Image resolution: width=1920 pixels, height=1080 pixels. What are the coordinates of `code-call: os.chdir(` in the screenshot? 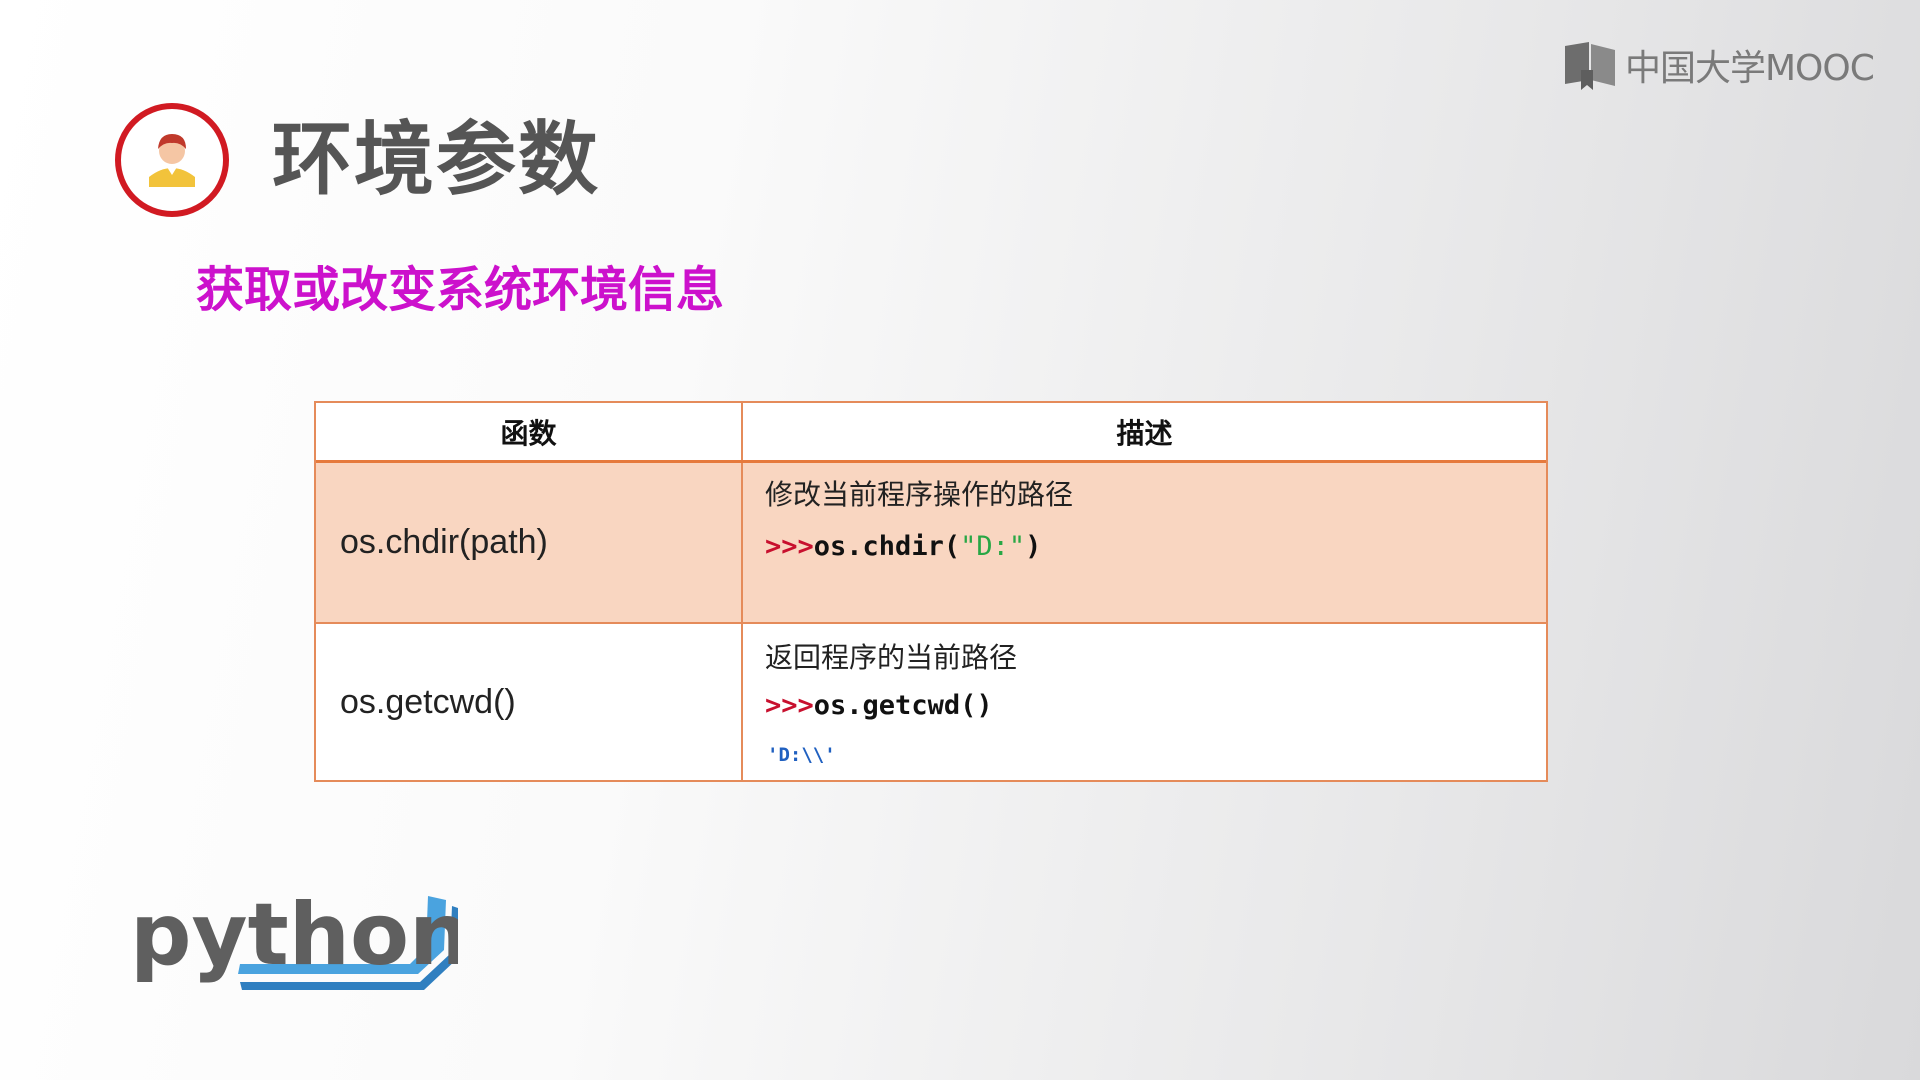 It's located at (887, 546).